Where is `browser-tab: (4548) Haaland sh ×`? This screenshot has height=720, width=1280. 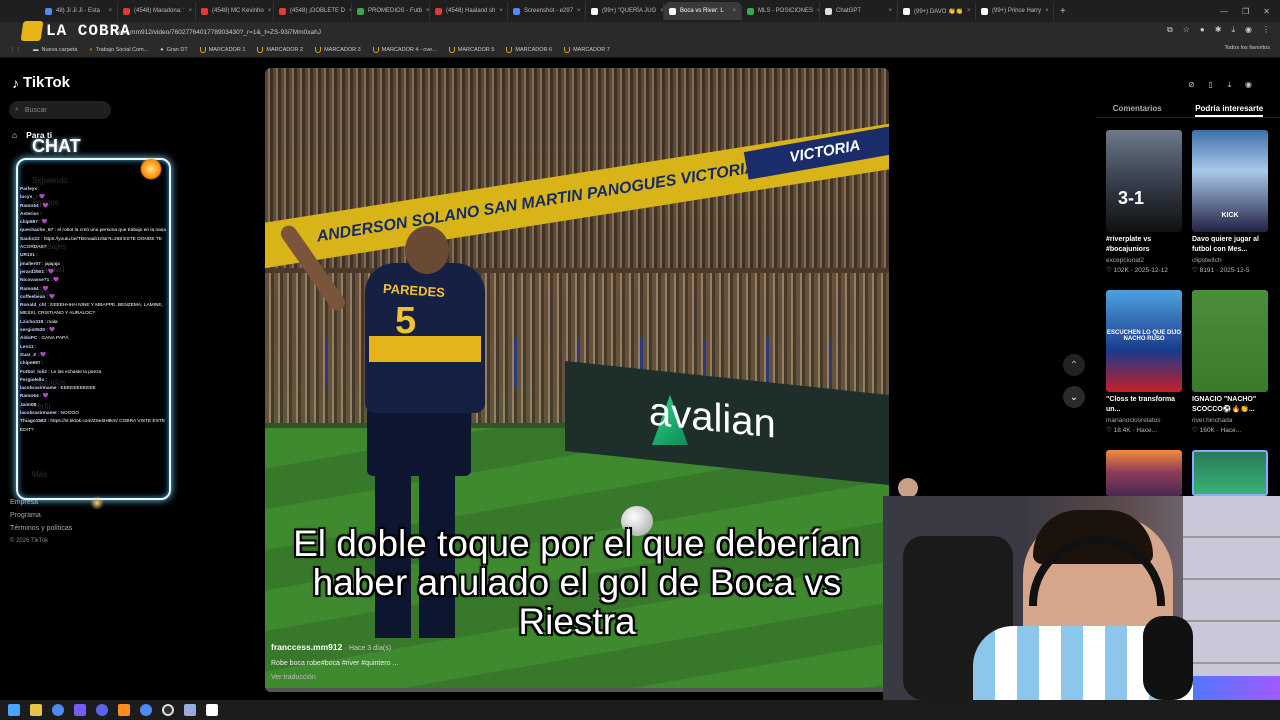
browser-tab: (4548) Haaland sh × is located at coordinates (469, 11).